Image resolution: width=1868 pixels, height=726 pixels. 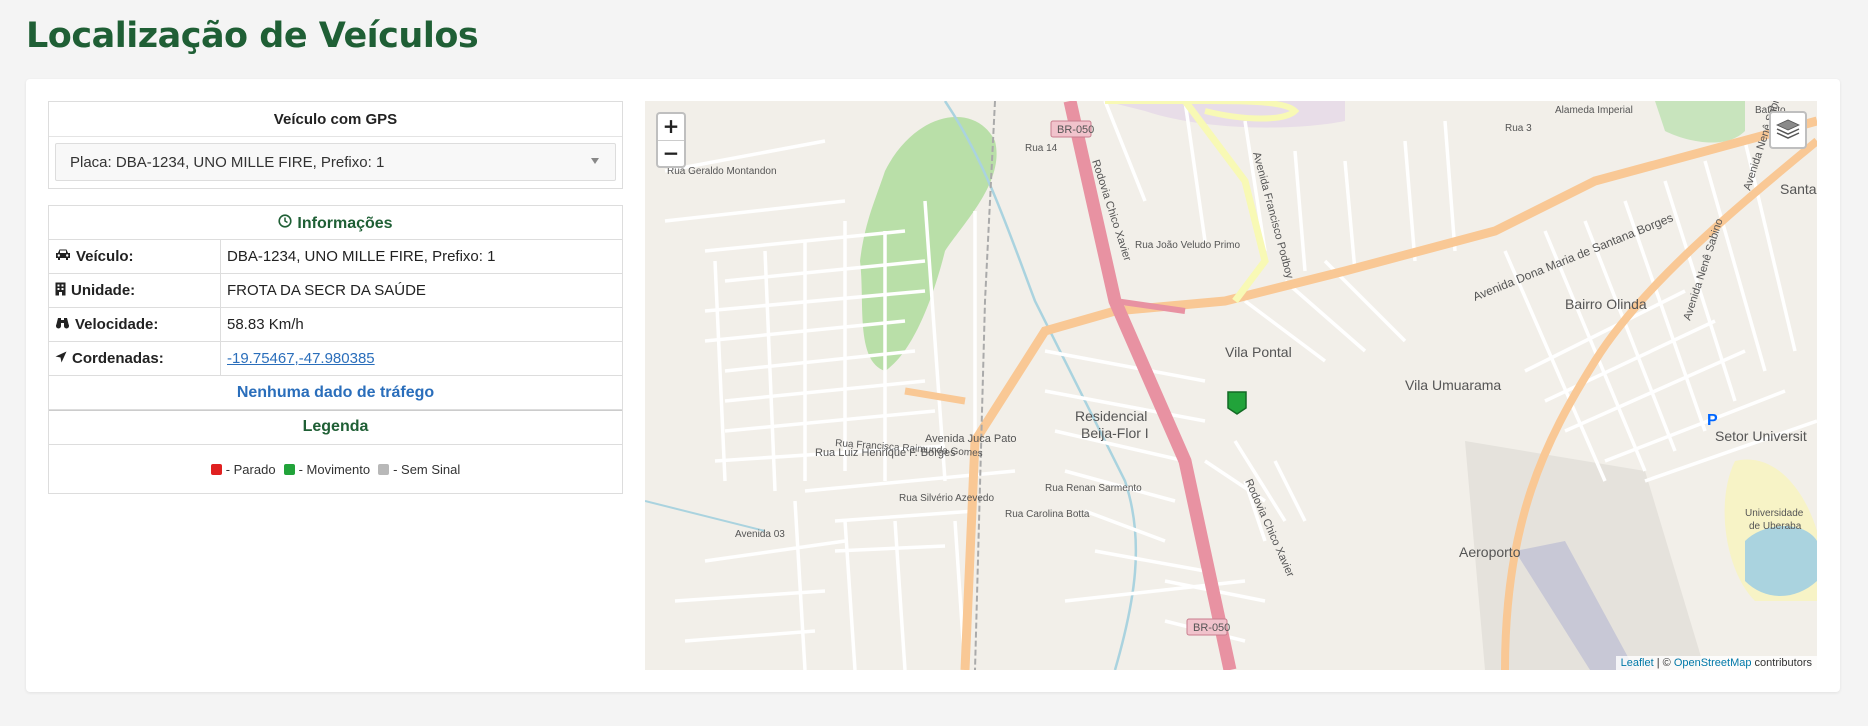 What do you see at coordinates (760, 534) in the screenshot?
I see `map-label: Avenida 03` at bounding box center [760, 534].